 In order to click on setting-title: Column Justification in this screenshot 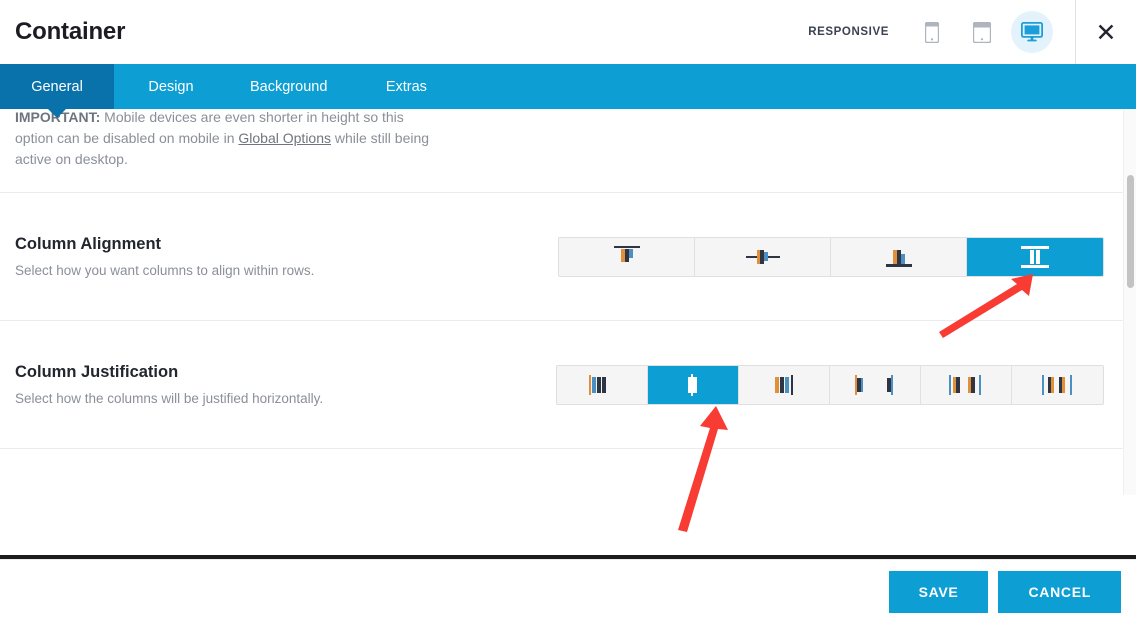, I will do `click(97, 372)`.